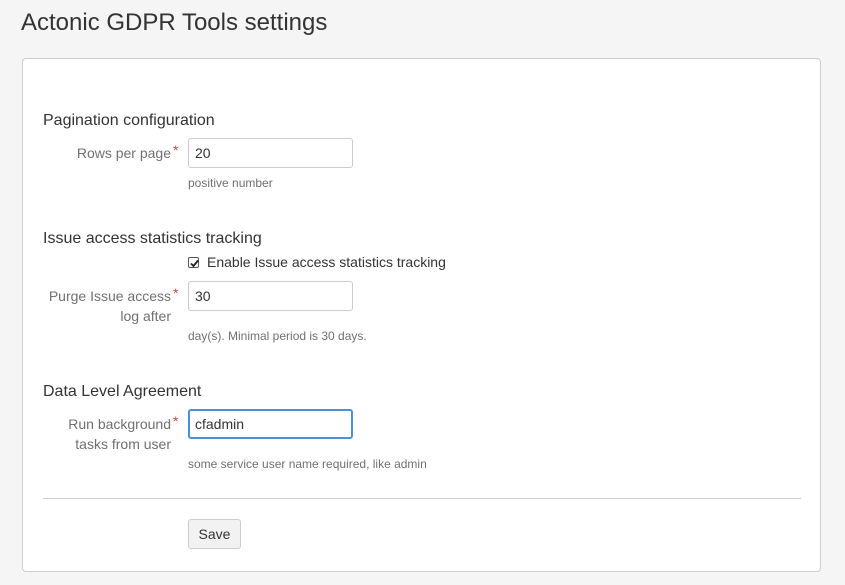 This screenshot has width=845, height=585. What do you see at coordinates (101, 434) in the screenshot?
I see `run-user-label: Run background tasks from user` at bounding box center [101, 434].